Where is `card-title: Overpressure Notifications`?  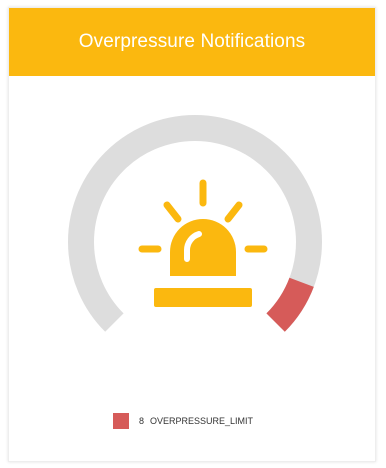
card-title: Overpressure Notifications is located at coordinates (192, 41).